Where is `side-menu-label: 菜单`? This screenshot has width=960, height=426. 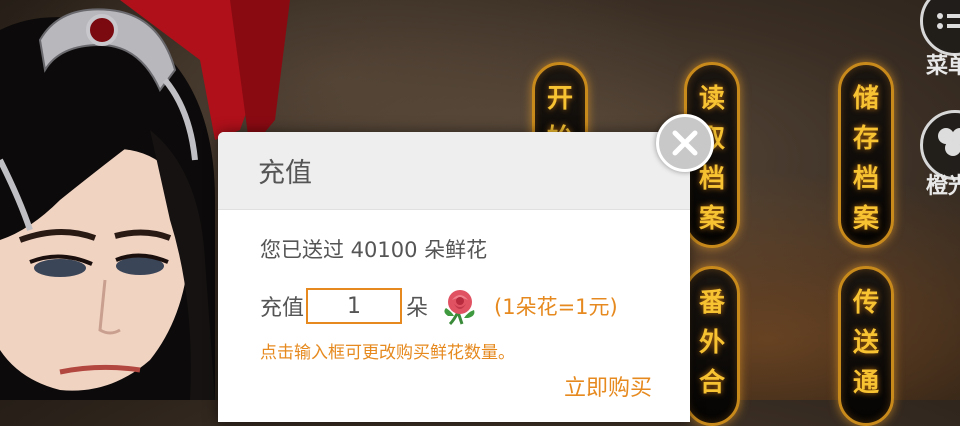 side-menu-label: 菜单 is located at coordinates (943, 66).